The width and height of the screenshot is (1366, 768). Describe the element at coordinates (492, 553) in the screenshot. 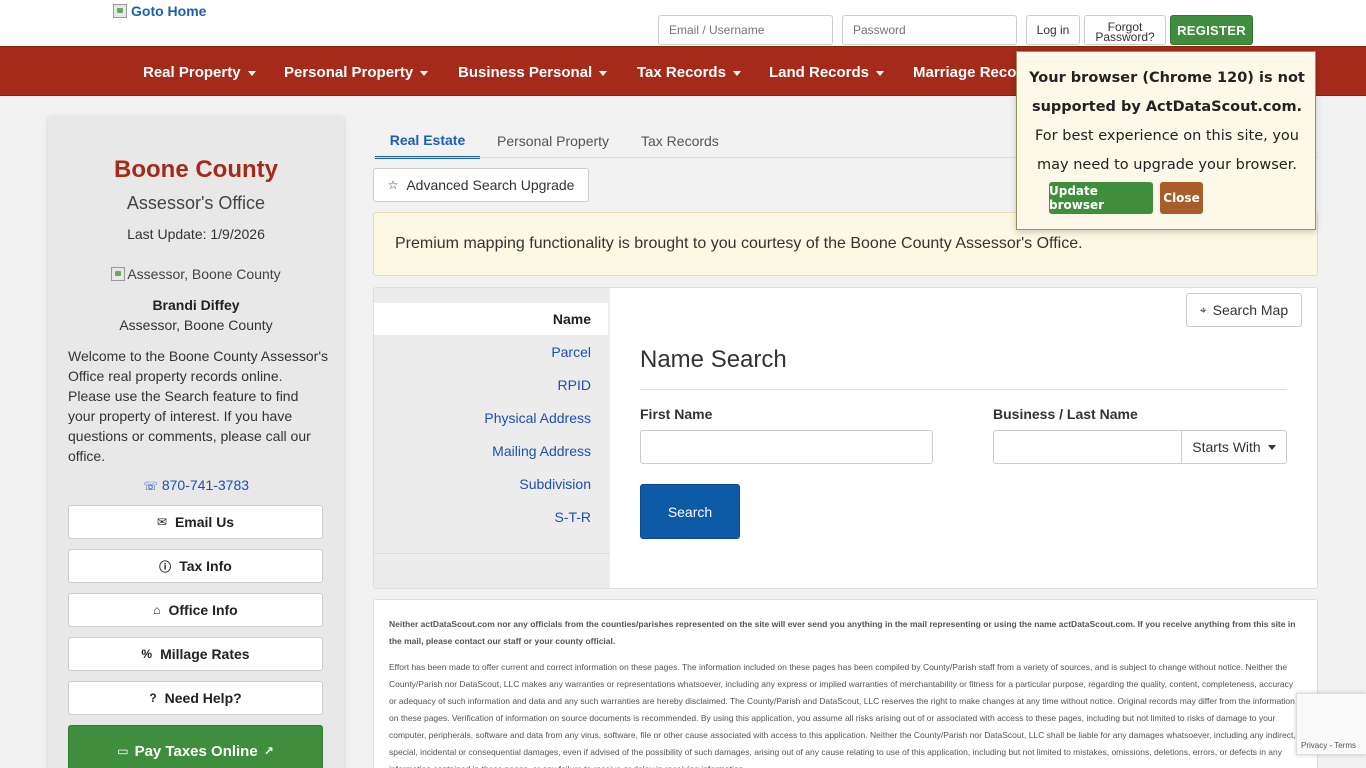

I see `menu-divider` at that location.